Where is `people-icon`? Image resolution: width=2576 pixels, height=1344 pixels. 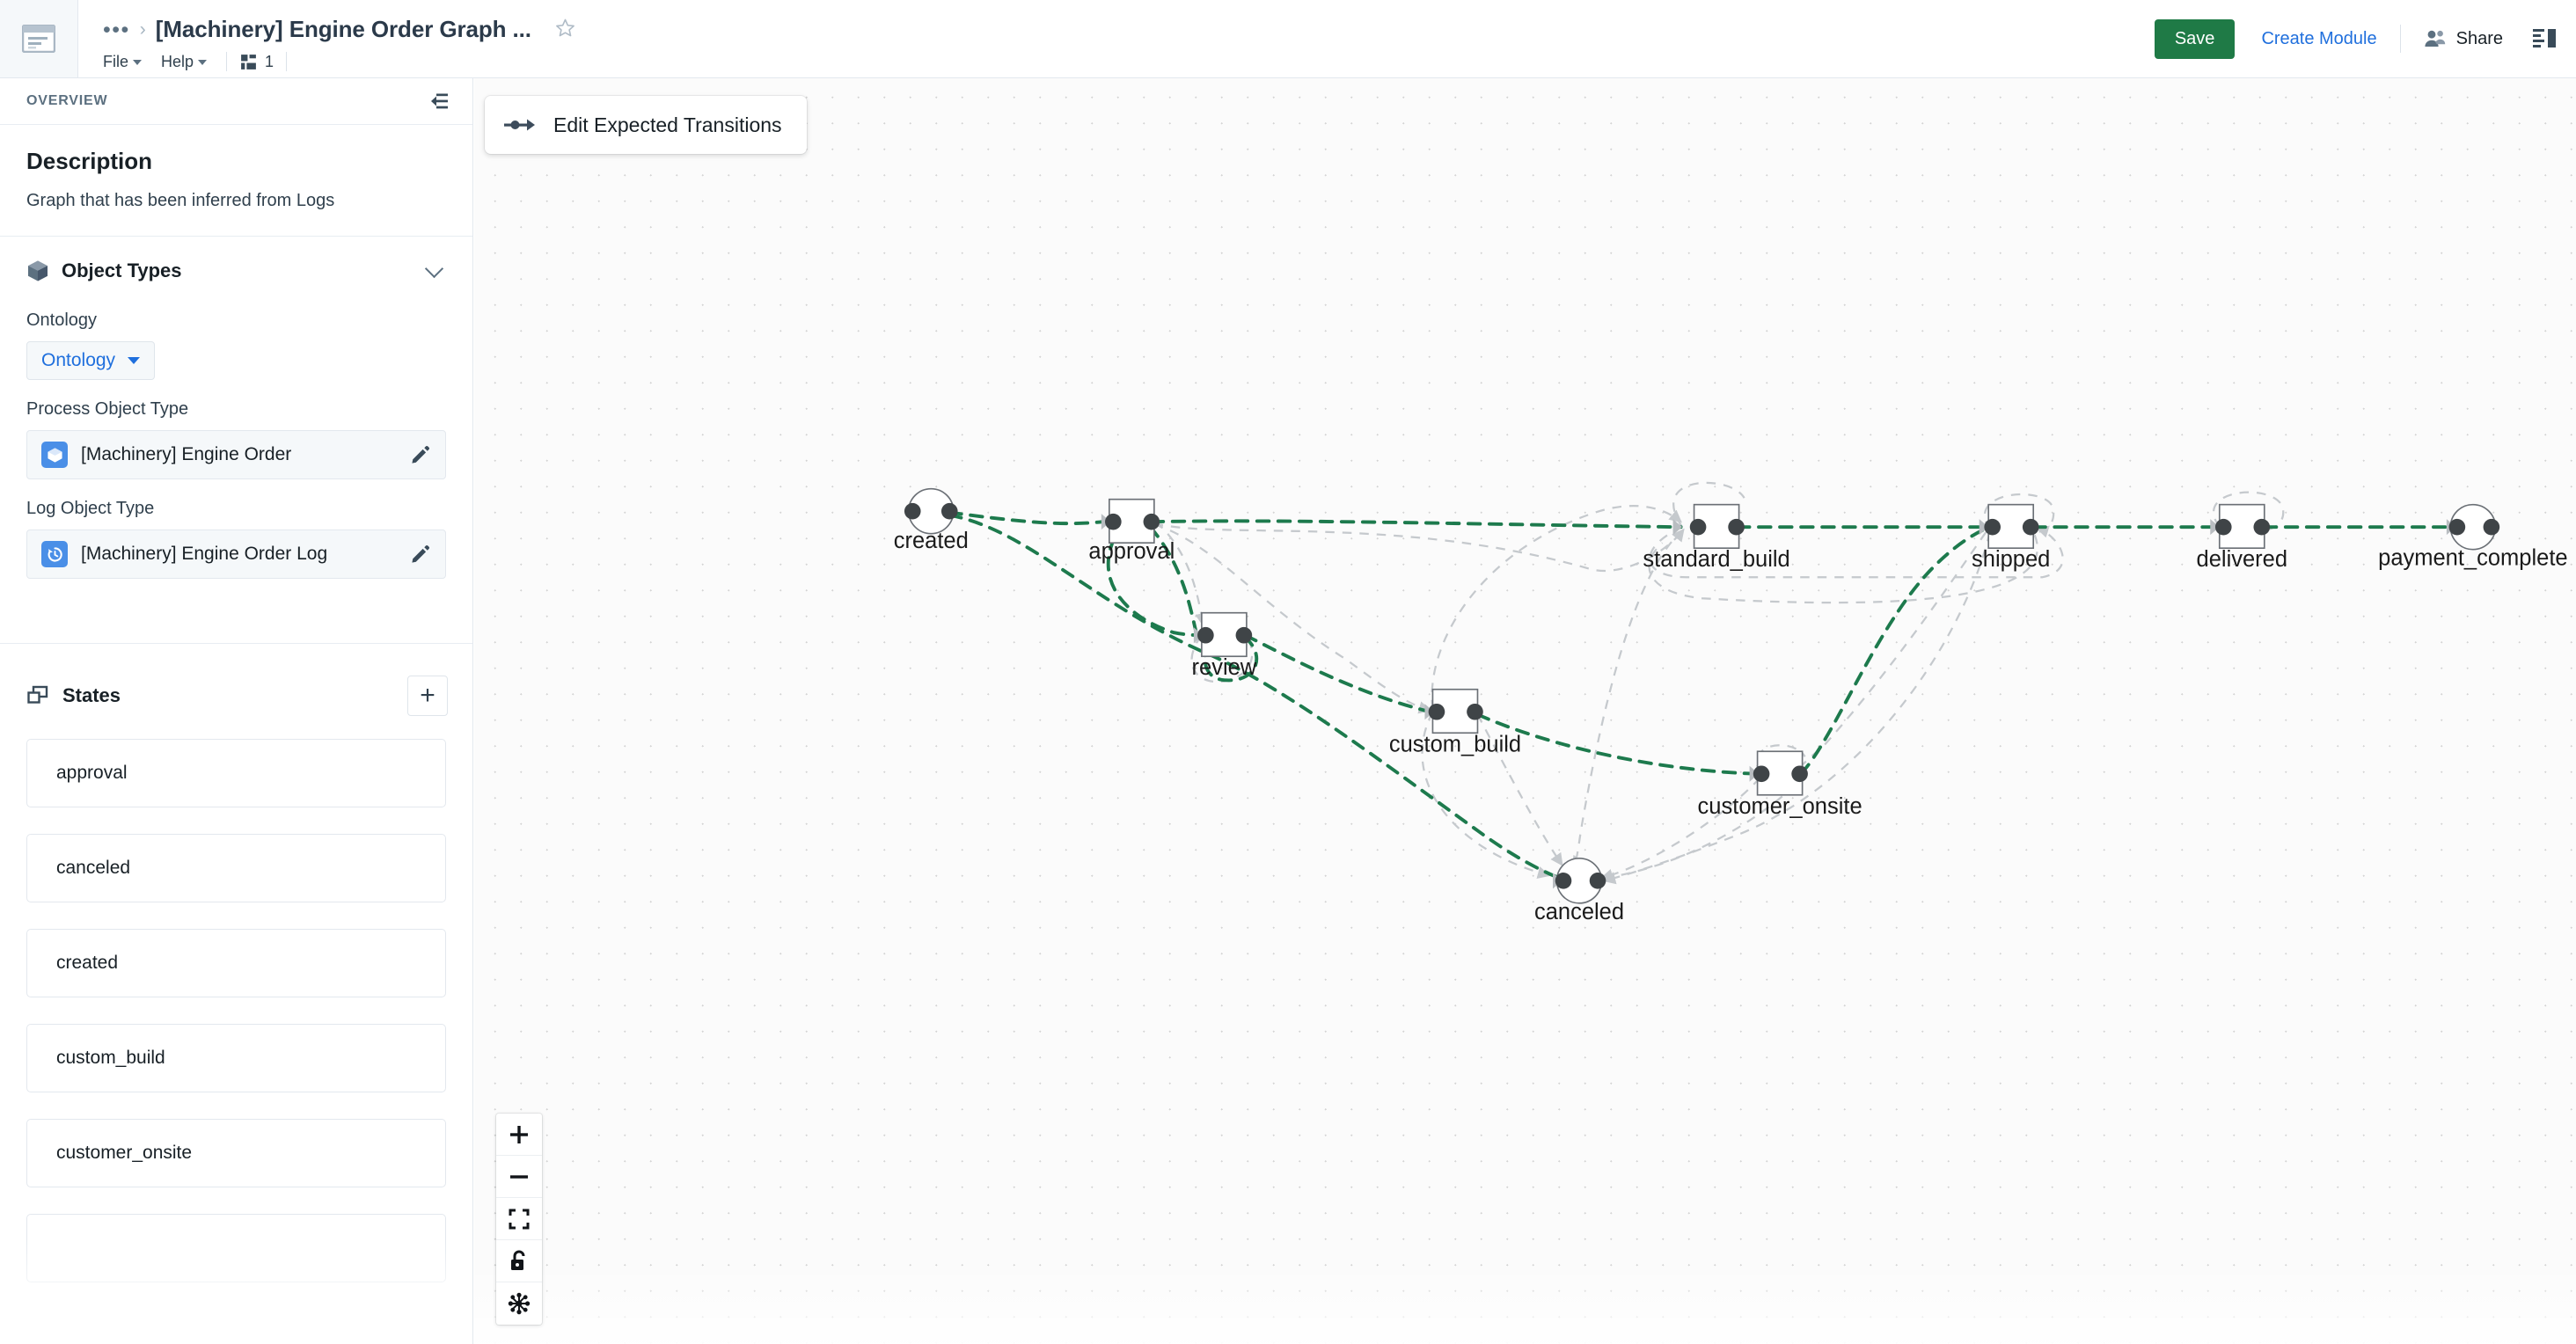
people-icon is located at coordinates (2435, 38).